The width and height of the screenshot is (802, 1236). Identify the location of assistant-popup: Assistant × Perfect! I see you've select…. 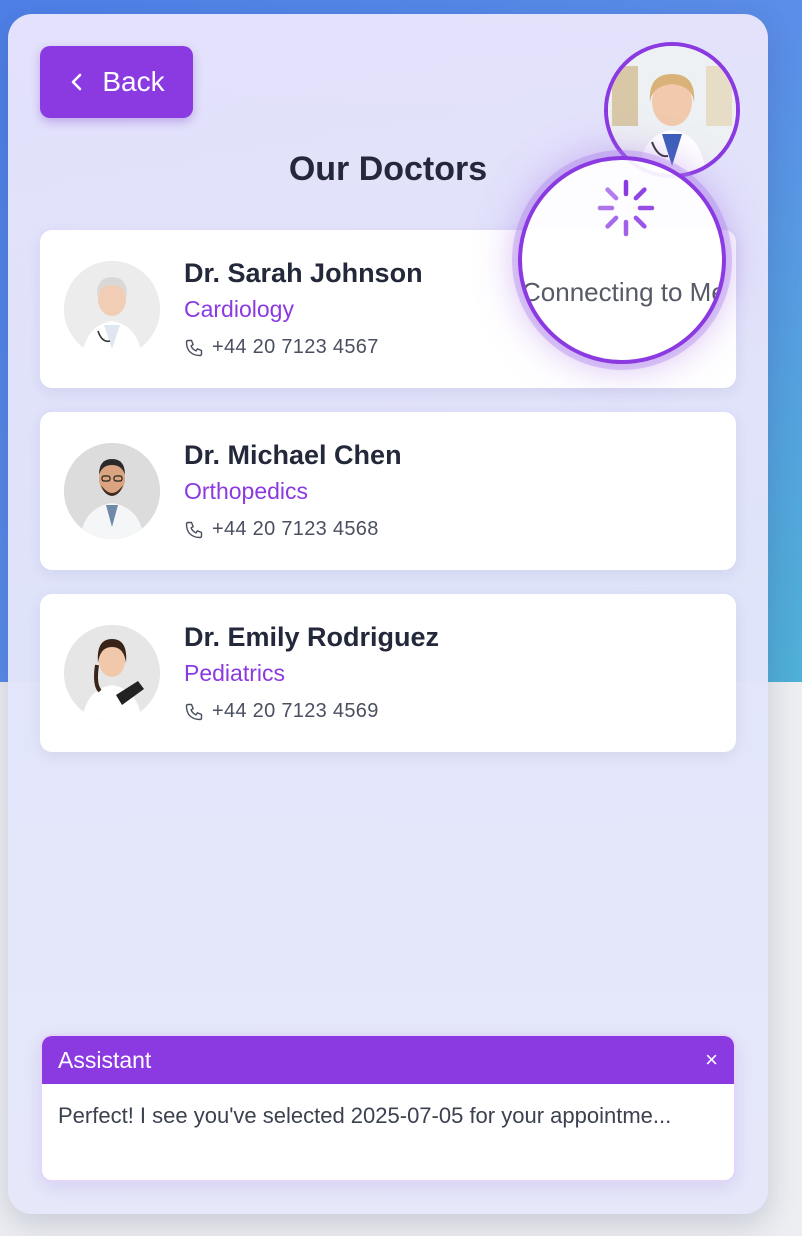
(388, 1108).